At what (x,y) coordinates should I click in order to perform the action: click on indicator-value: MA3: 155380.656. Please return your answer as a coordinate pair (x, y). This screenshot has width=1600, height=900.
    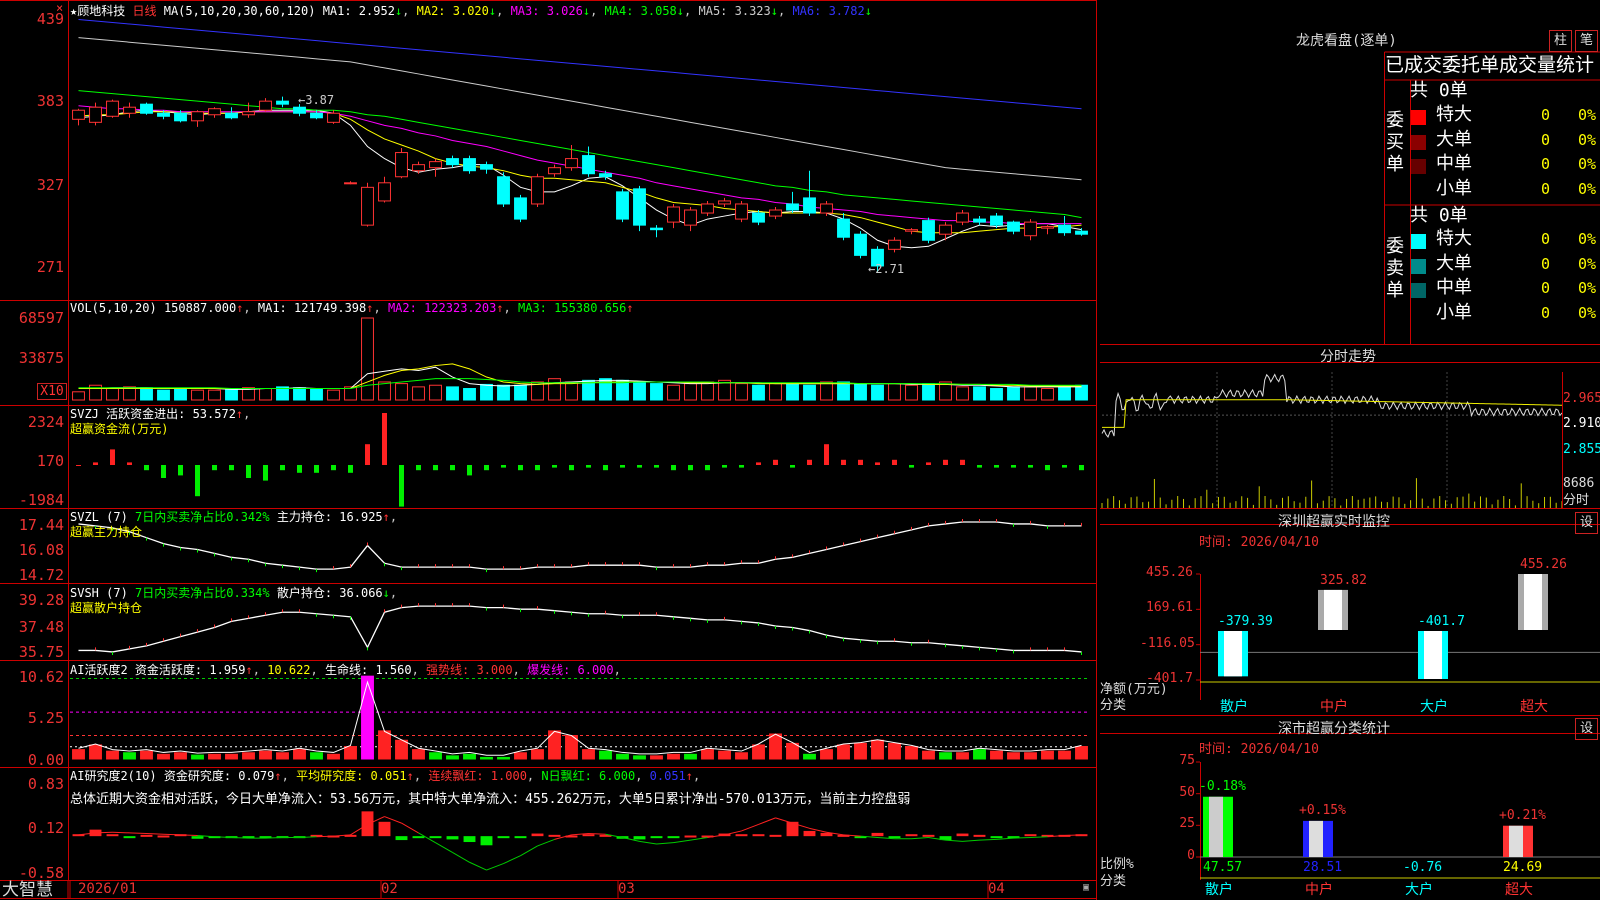
    Looking at the image, I should click on (568, 308).